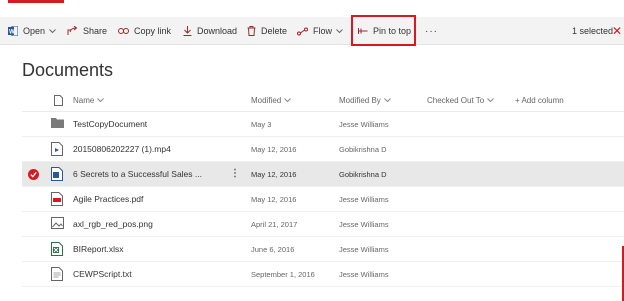 Image resolution: width=624 pixels, height=301 pixels. I want to click on share-icon, so click(72, 30).